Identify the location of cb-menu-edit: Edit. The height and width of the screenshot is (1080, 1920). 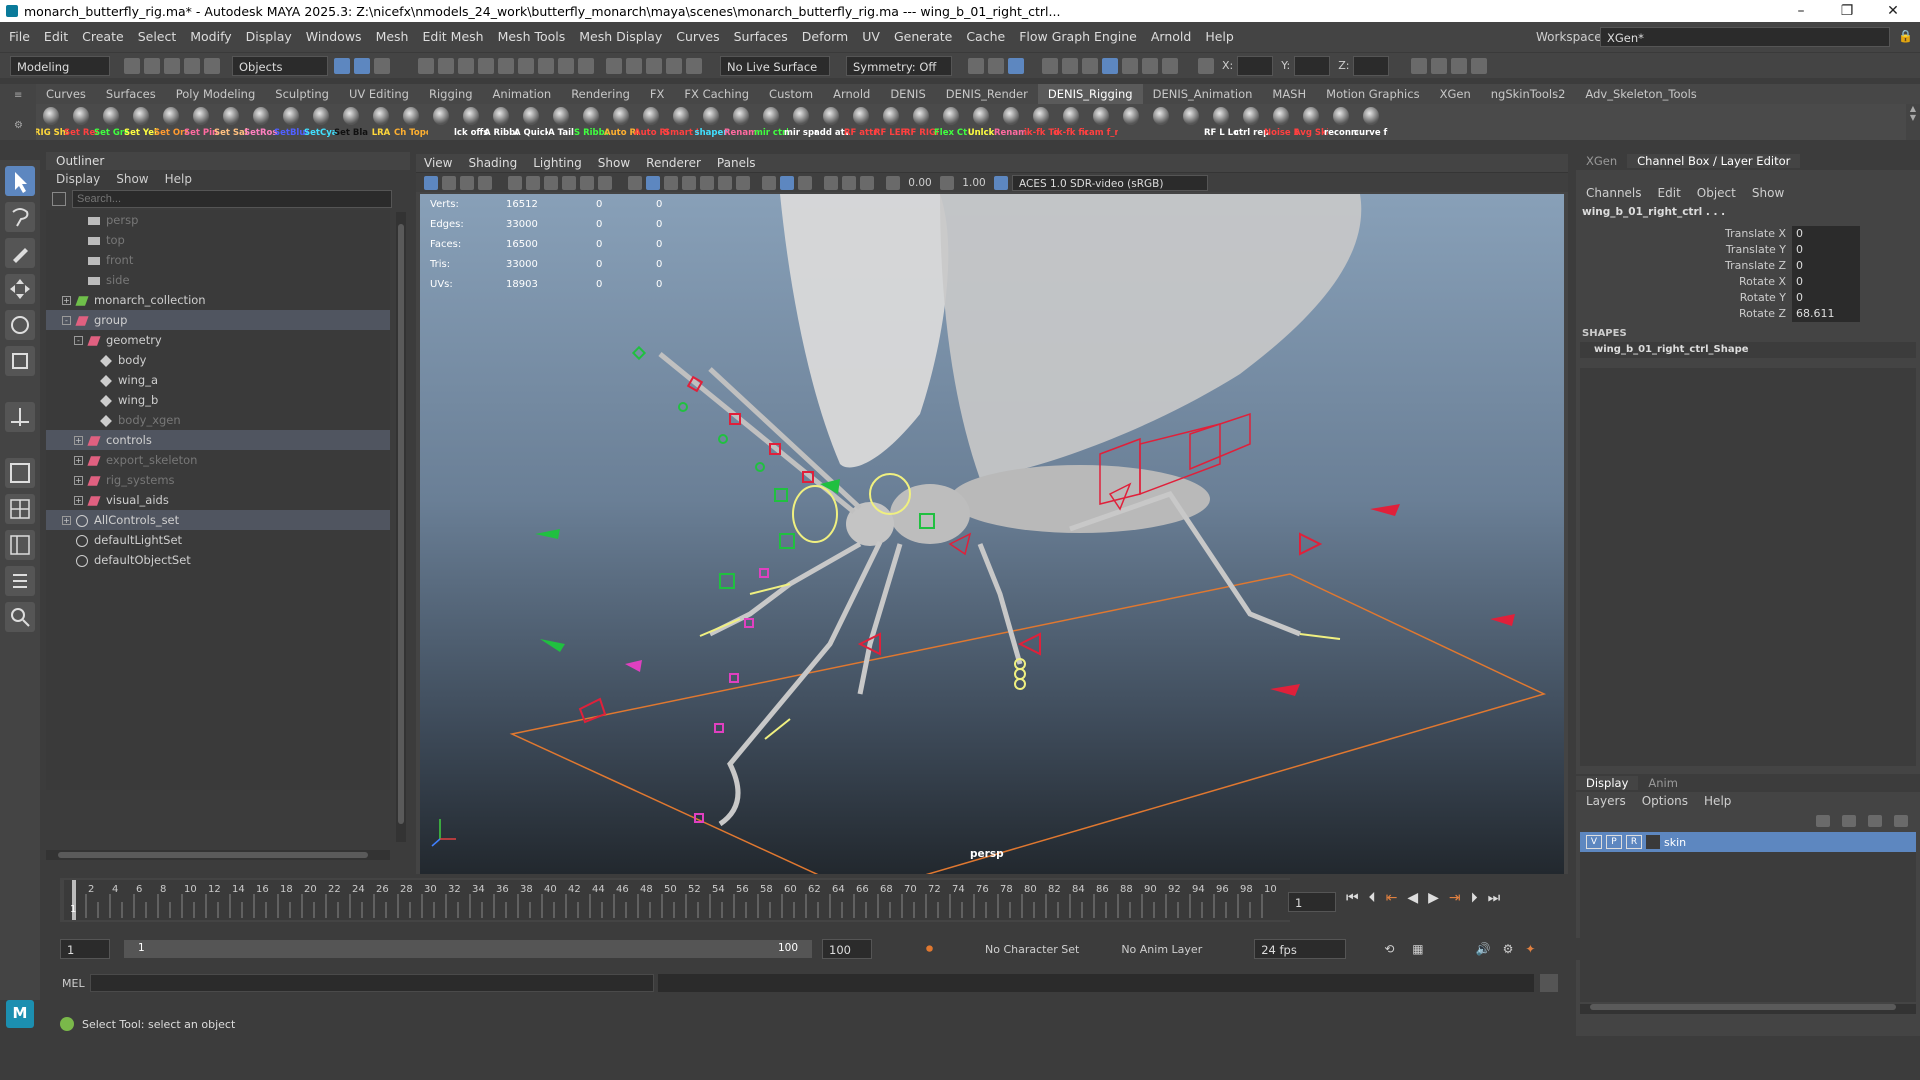
(1669, 193).